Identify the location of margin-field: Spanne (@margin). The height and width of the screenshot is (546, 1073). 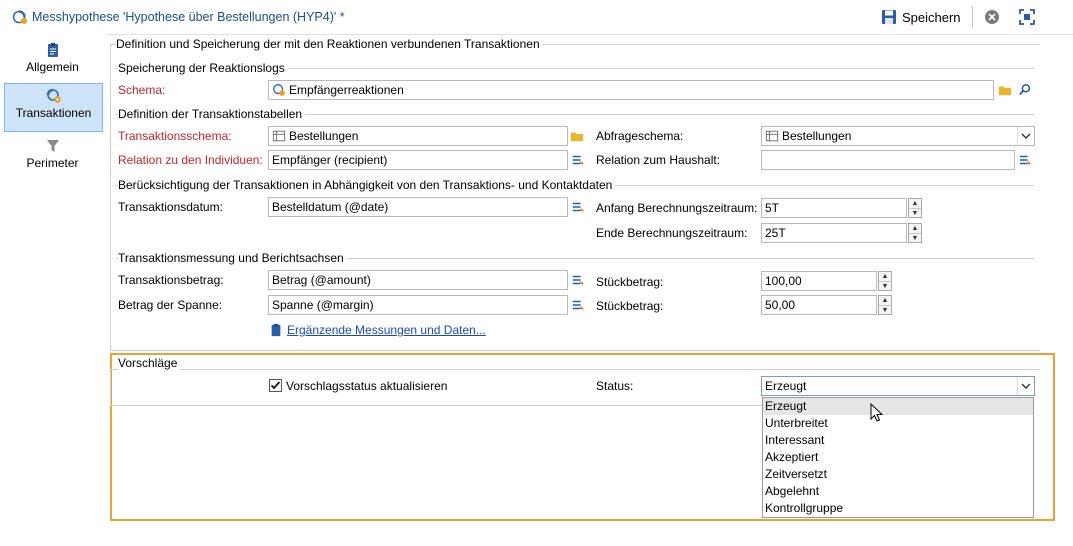
(418, 305).